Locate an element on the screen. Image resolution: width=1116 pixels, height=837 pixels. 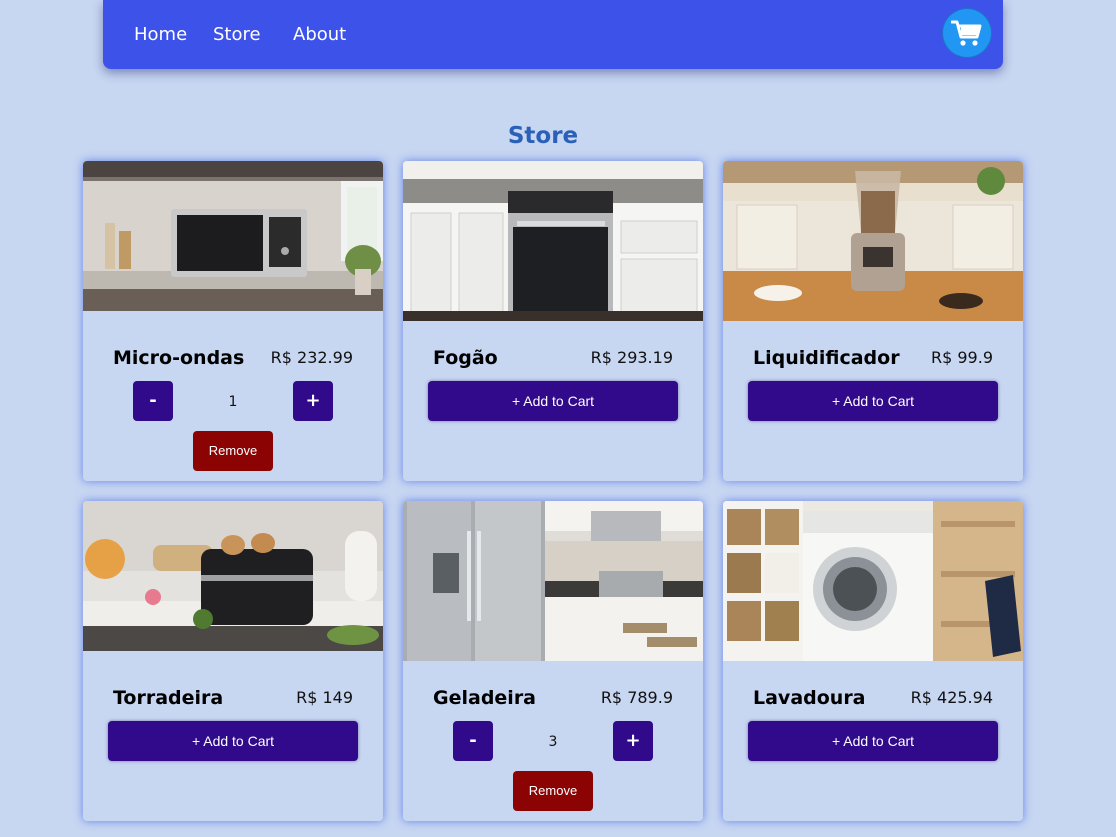
product-price: R$ 149 is located at coordinates (324, 697).